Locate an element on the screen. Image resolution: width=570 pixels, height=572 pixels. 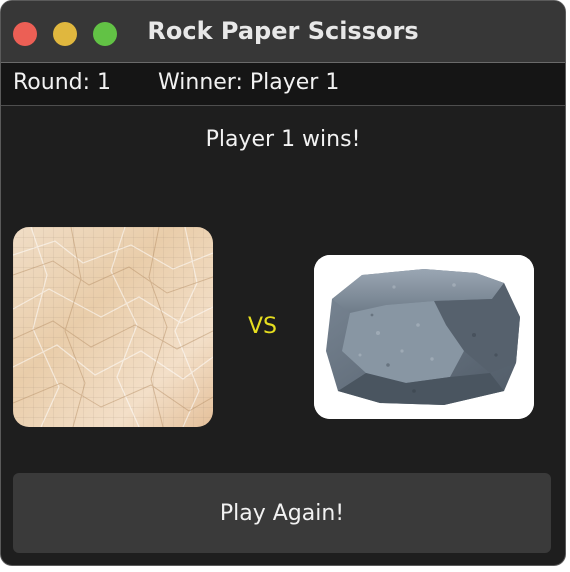
paper-icon is located at coordinates (113, 327).